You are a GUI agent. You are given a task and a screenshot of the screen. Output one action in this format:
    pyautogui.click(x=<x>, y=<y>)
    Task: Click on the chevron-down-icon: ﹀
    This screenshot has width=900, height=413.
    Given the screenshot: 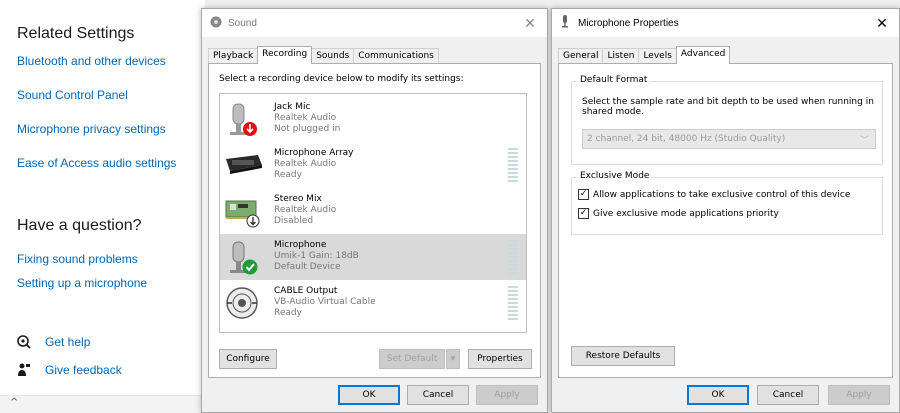 What is the action you would take?
    pyautogui.click(x=864, y=141)
    